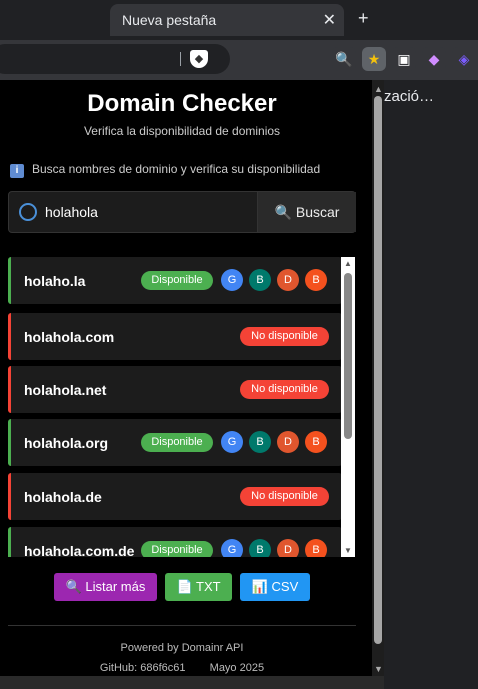  Describe the element at coordinates (198, 587) in the screenshot. I see `txt-export-button: 📄 TXT` at that location.